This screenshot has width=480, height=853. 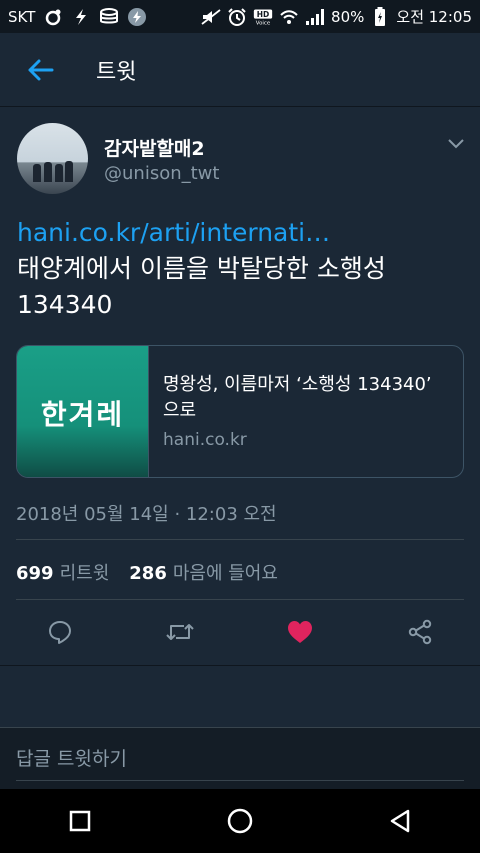 I want to click on page-title: 트윗, so click(x=116, y=72).